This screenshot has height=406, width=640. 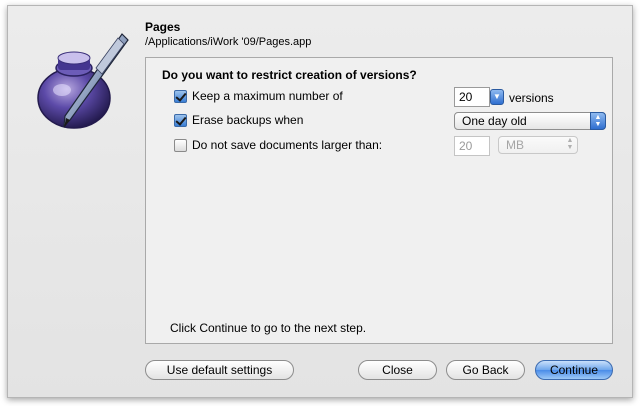 I want to click on max-versions-field: 20, so click(x=472, y=97).